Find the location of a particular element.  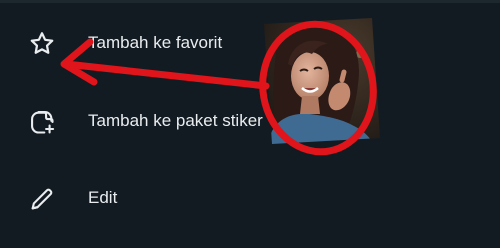

sticker-add-icon is located at coordinates (43, 122).